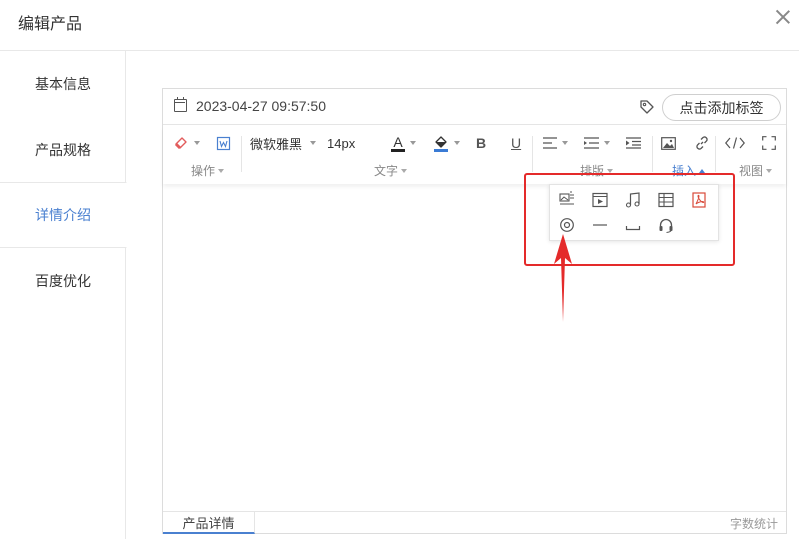 This screenshot has height=539, width=799. I want to click on music-icon, so click(633, 200).